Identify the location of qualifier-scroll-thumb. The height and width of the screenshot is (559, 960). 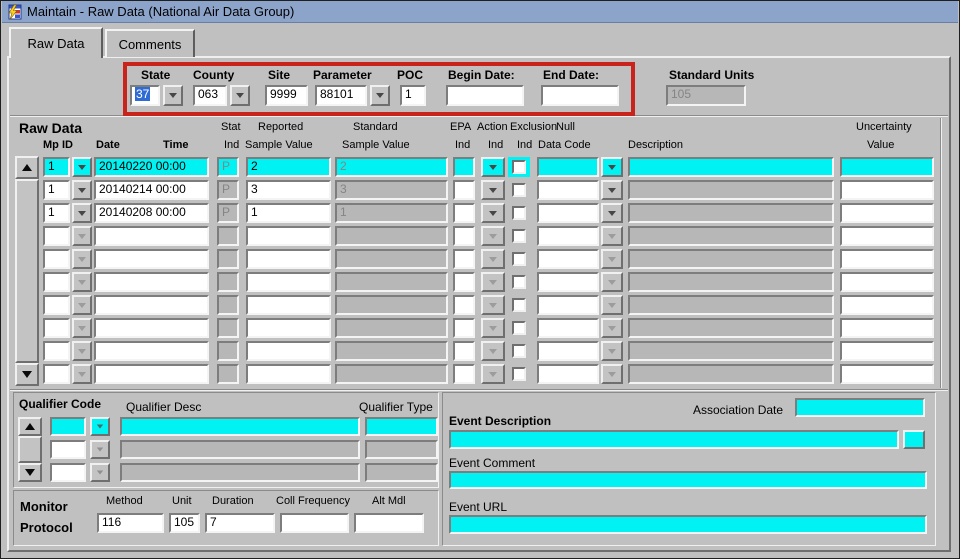
(30, 449).